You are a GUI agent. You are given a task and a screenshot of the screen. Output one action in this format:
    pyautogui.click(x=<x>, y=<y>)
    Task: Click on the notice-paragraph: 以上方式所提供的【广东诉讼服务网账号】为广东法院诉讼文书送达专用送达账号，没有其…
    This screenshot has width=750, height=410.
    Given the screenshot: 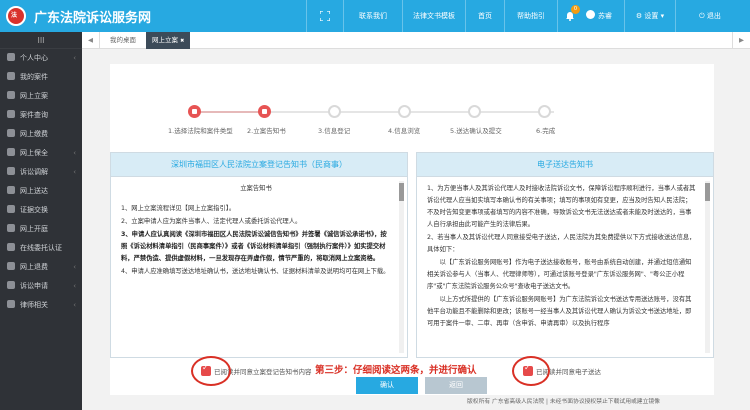 What is the action you would take?
    pyautogui.click(x=559, y=311)
    